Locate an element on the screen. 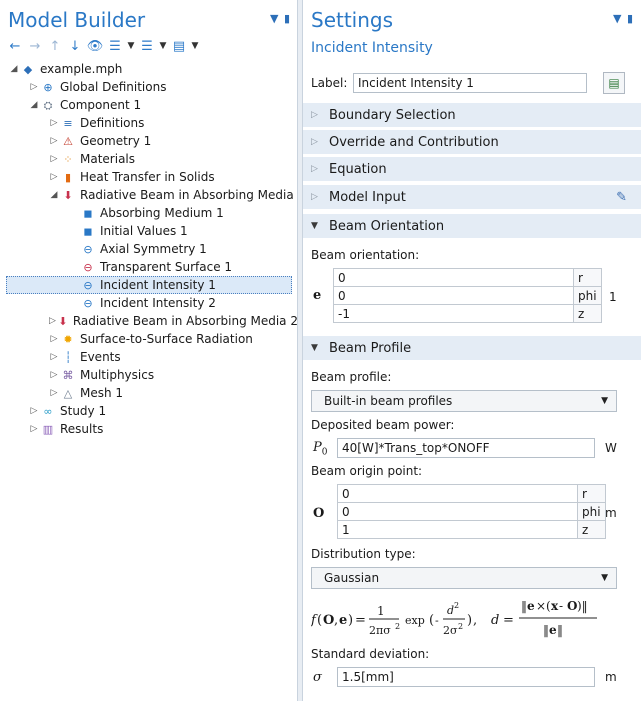 This screenshot has width=642, height=701. section-model-input: ▷ Model Input ✎ is located at coordinates (472, 197).